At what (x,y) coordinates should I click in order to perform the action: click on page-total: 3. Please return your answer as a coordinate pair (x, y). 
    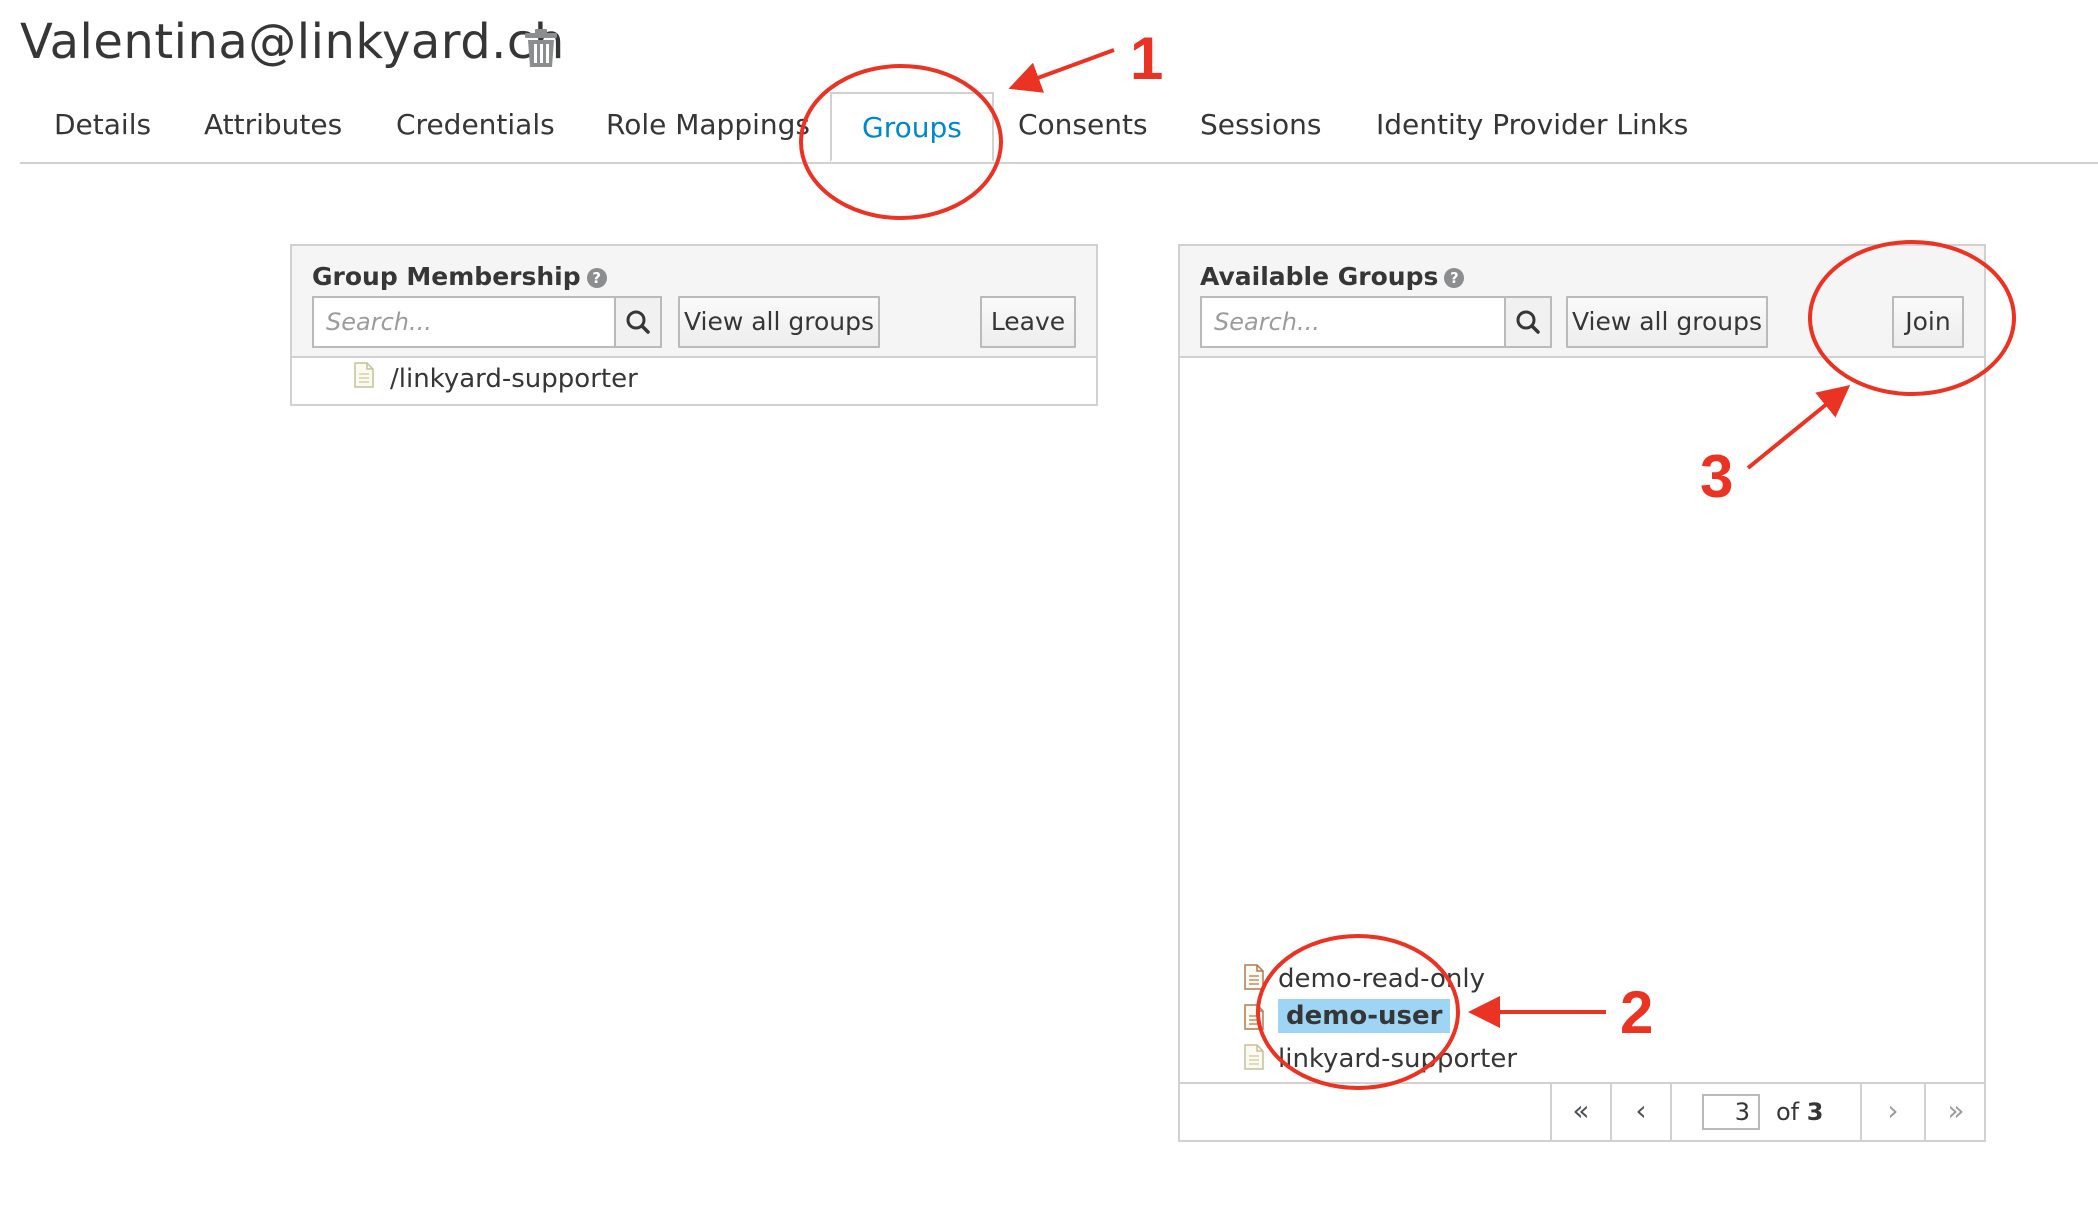
    Looking at the image, I should click on (1815, 1112).